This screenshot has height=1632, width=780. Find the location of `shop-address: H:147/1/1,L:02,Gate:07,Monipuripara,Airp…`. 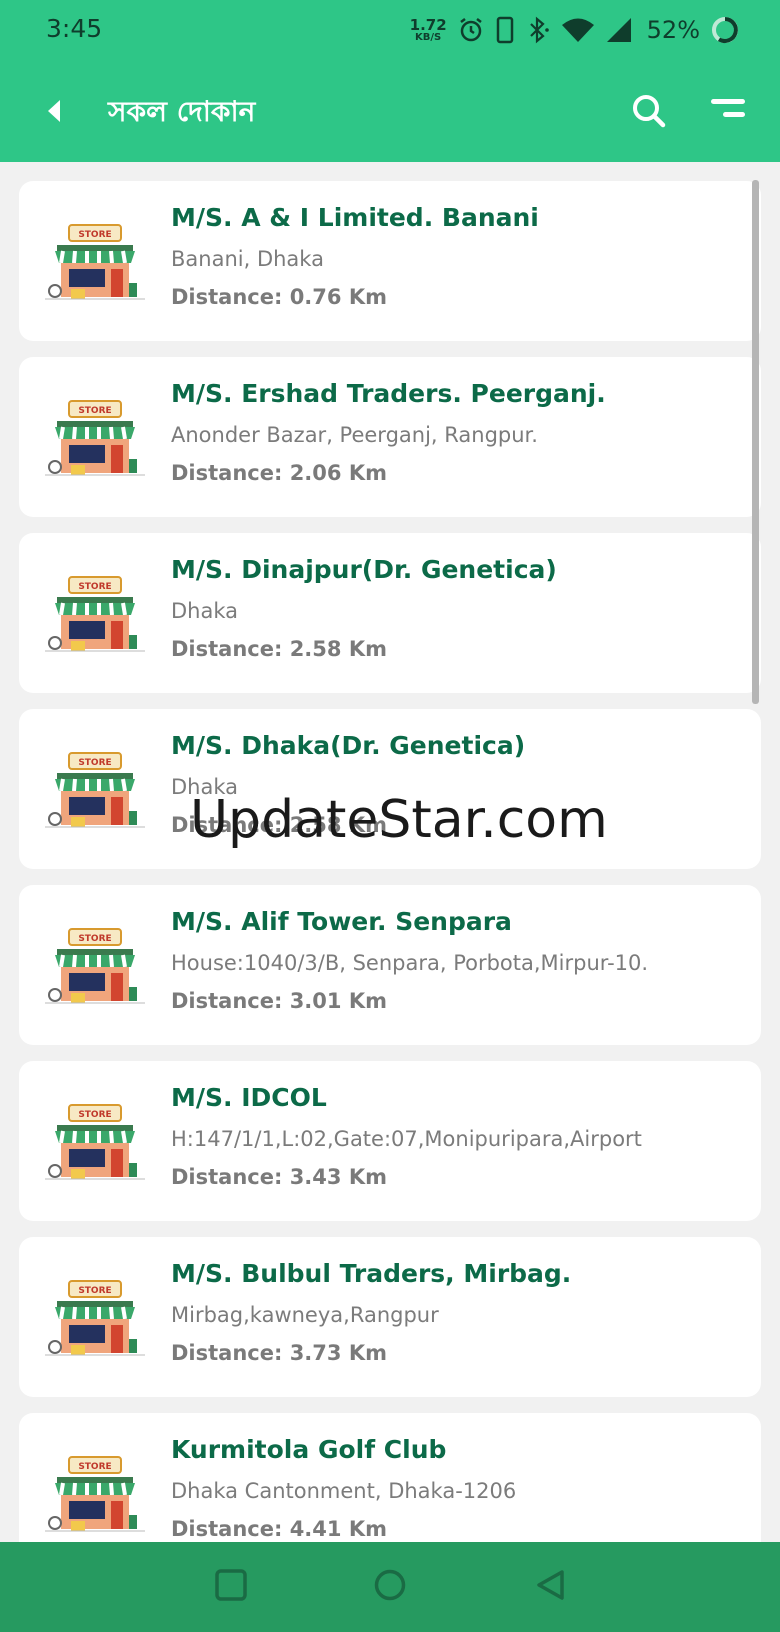

shop-address: H:147/1/1,L:02,Gate:07,Monipuripara,Airp… is located at coordinates (406, 1139).